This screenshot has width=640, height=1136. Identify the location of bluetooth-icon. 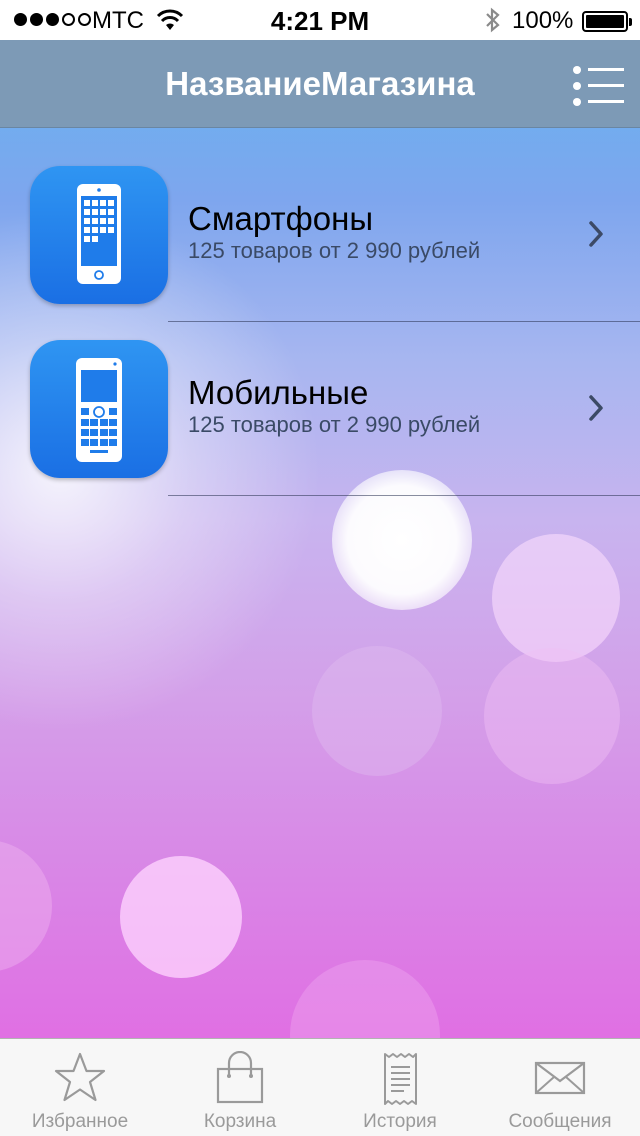
(493, 20).